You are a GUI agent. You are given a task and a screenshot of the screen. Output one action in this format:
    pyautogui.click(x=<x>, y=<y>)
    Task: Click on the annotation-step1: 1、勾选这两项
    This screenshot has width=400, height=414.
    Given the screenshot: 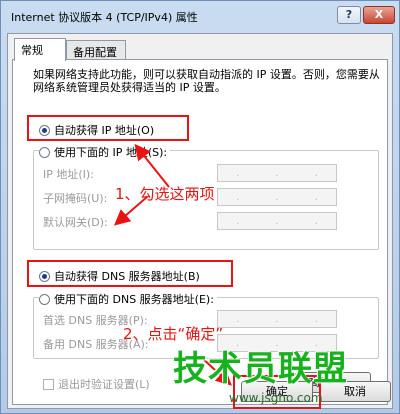 What is the action you would take?
    pyautogui.click(x=165, y=194)
    